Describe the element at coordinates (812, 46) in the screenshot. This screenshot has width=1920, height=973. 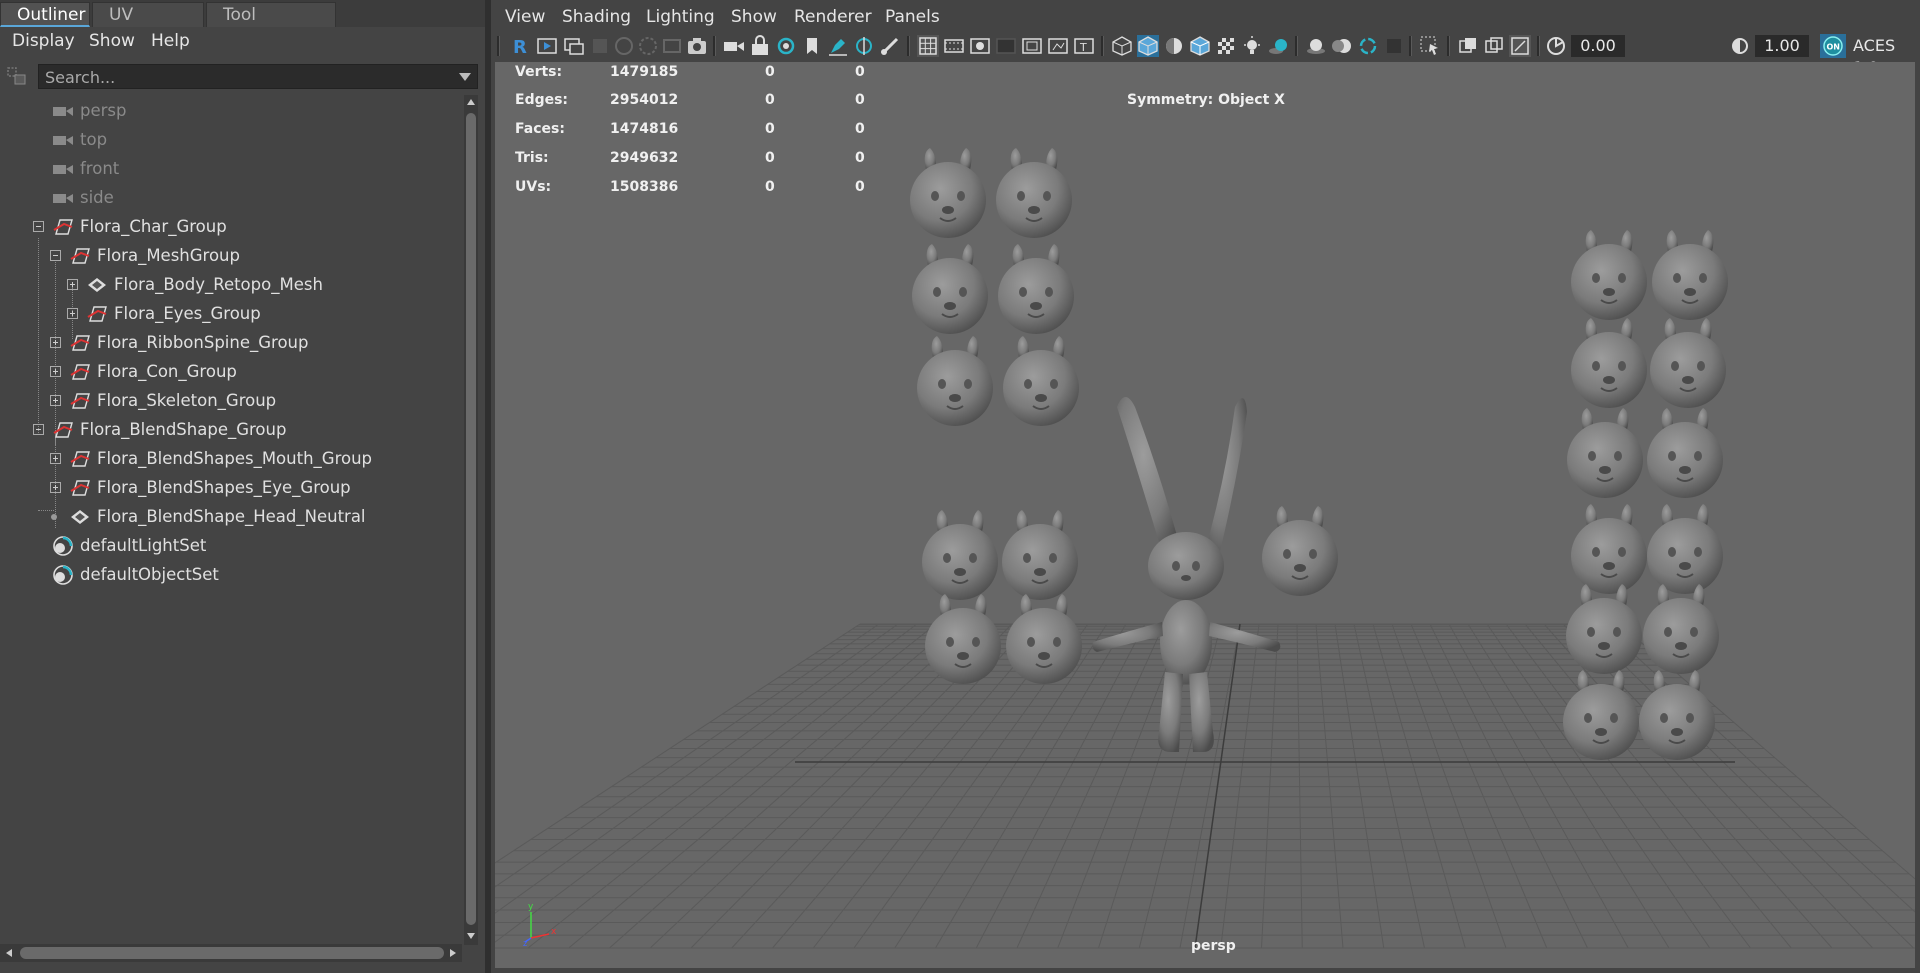
I see `bookmark-icon` at that location.